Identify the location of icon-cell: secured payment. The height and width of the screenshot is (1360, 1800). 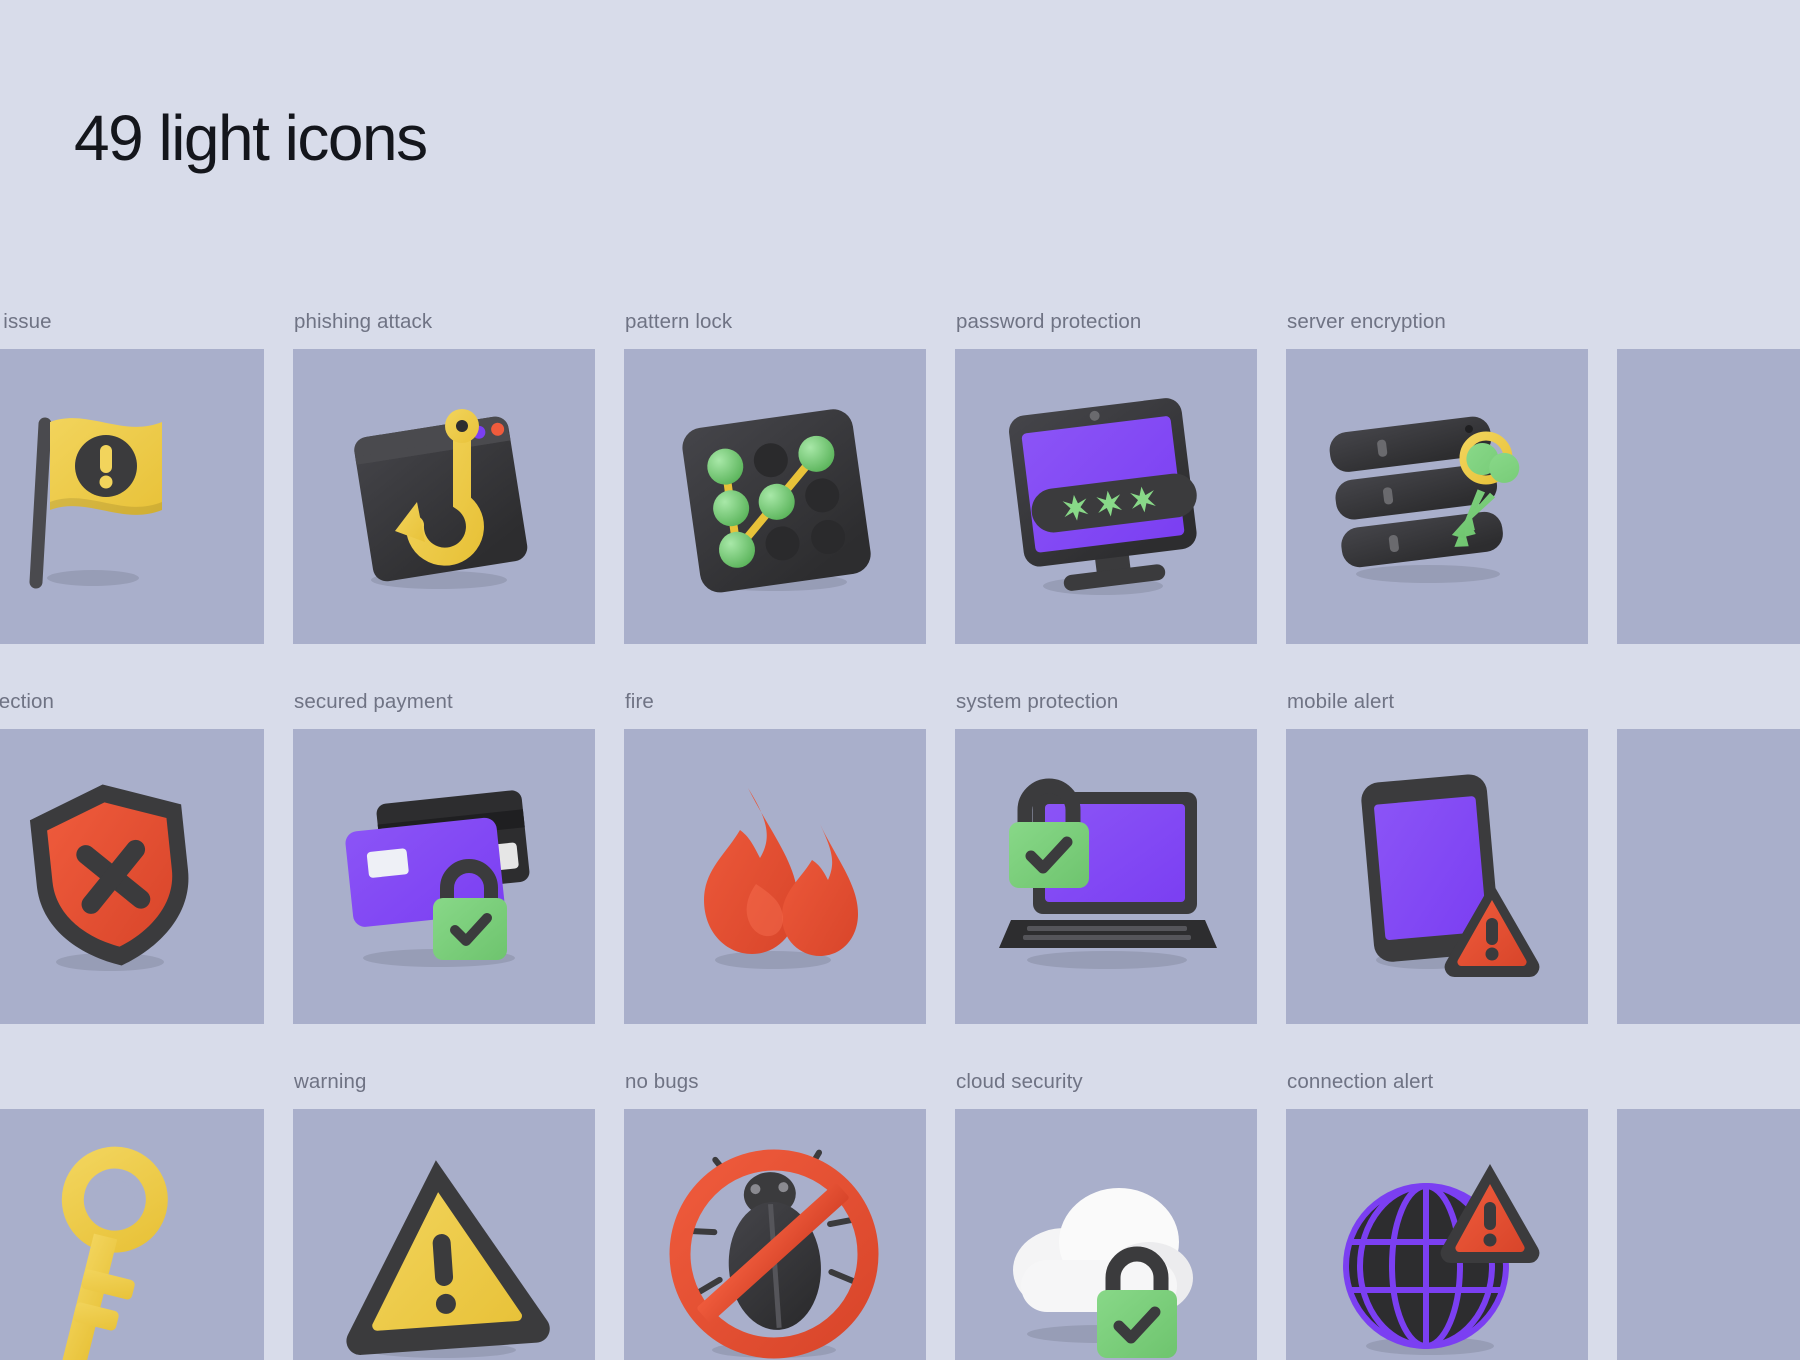
(444, 878).